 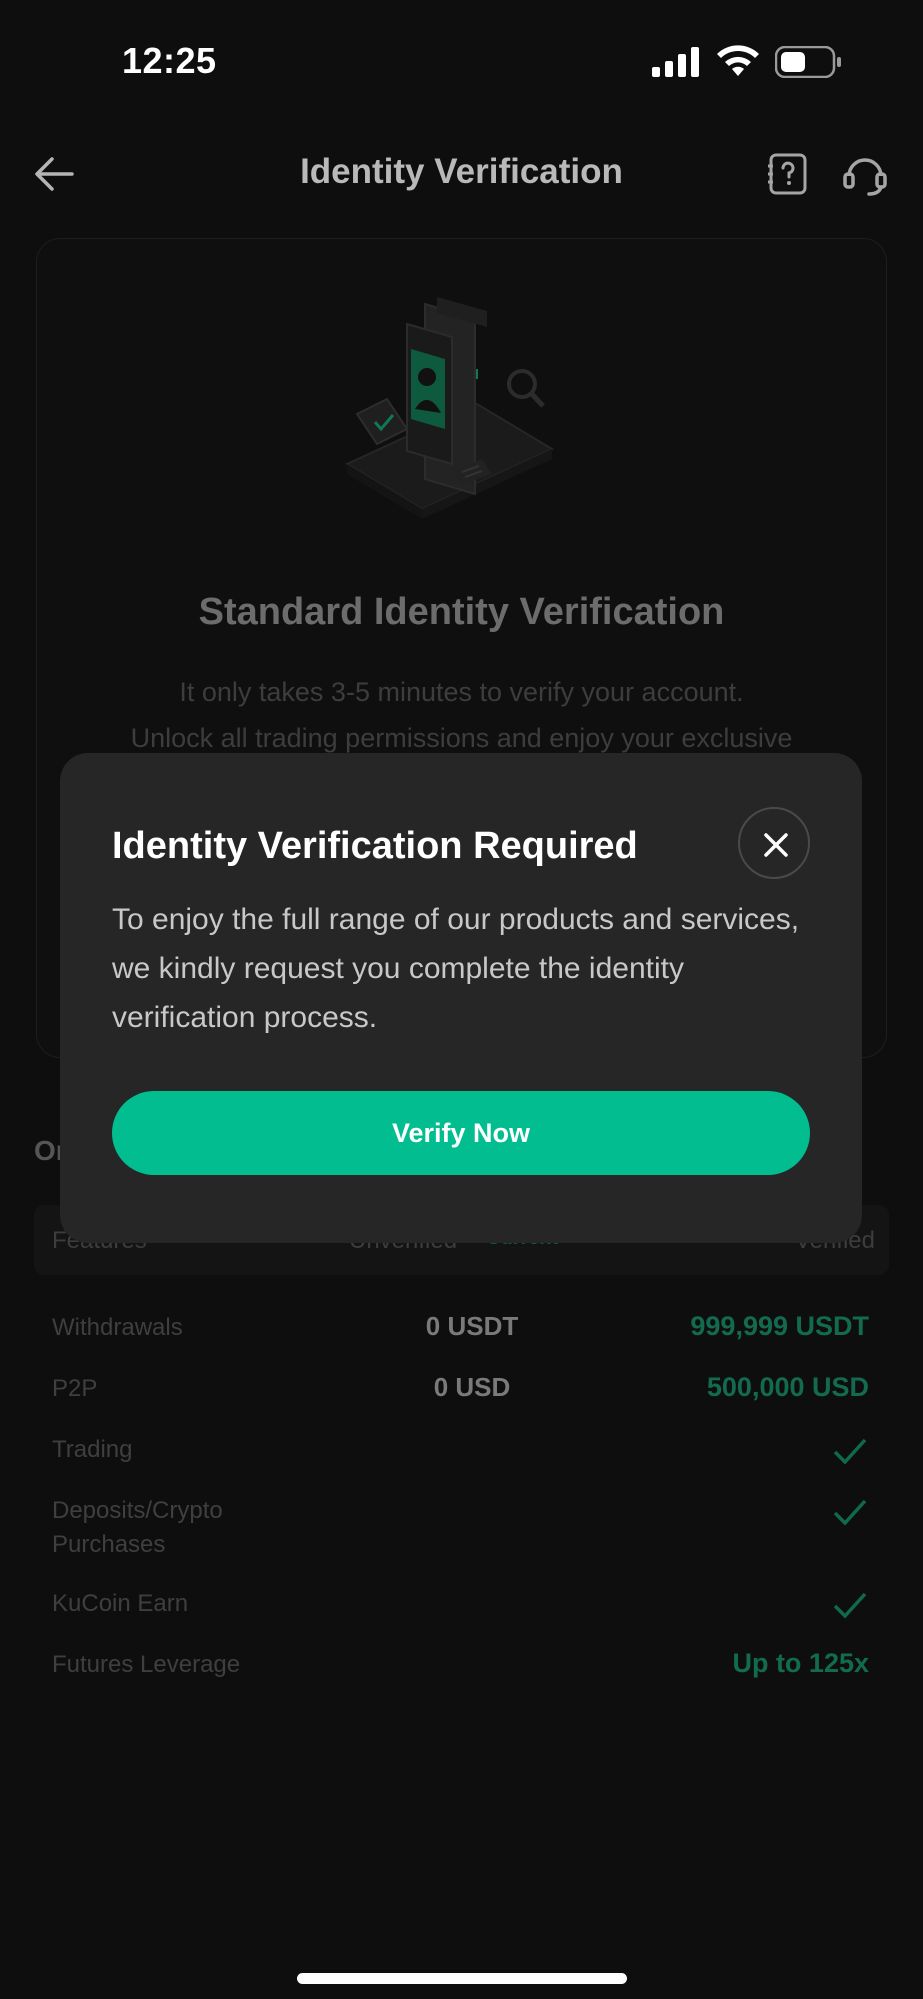 I want to click on row-label: P2P, so click(x=75, y=1388).